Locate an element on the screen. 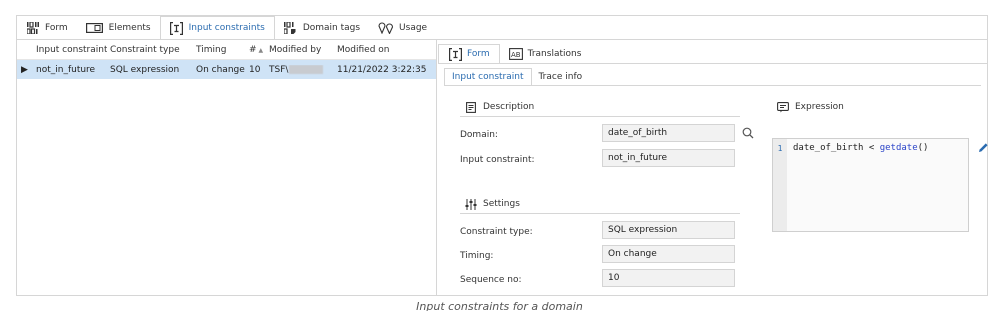 This screenshot has width=999, height=311. line-number: 1 is located at coordinates (780, 185).